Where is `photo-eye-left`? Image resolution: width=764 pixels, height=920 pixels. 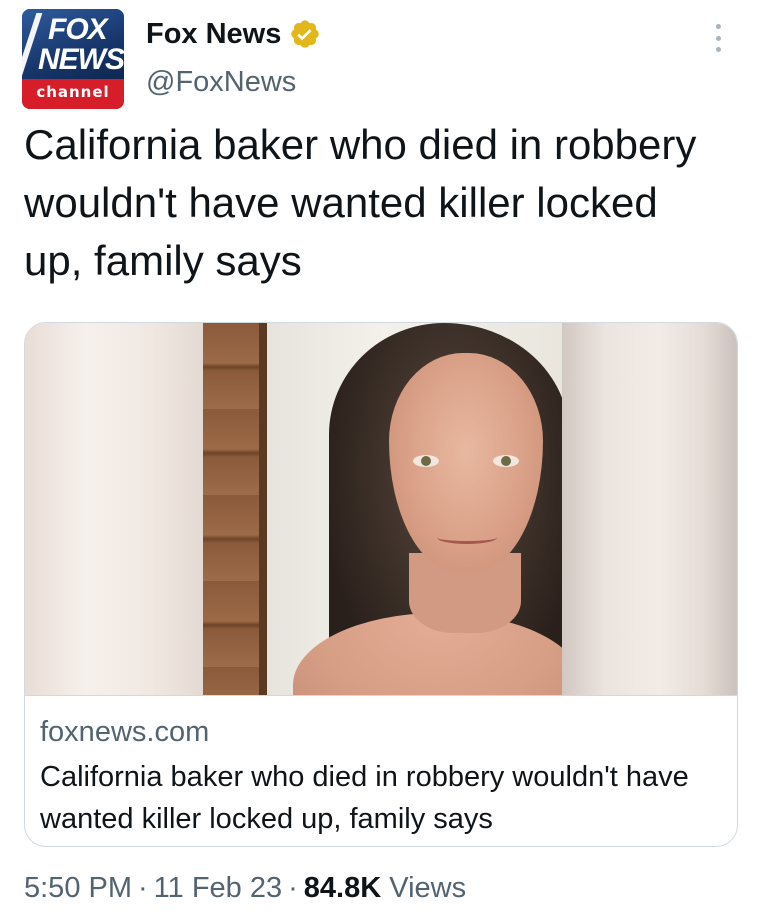 photo-eye-left is located at coordinates (426, 461).